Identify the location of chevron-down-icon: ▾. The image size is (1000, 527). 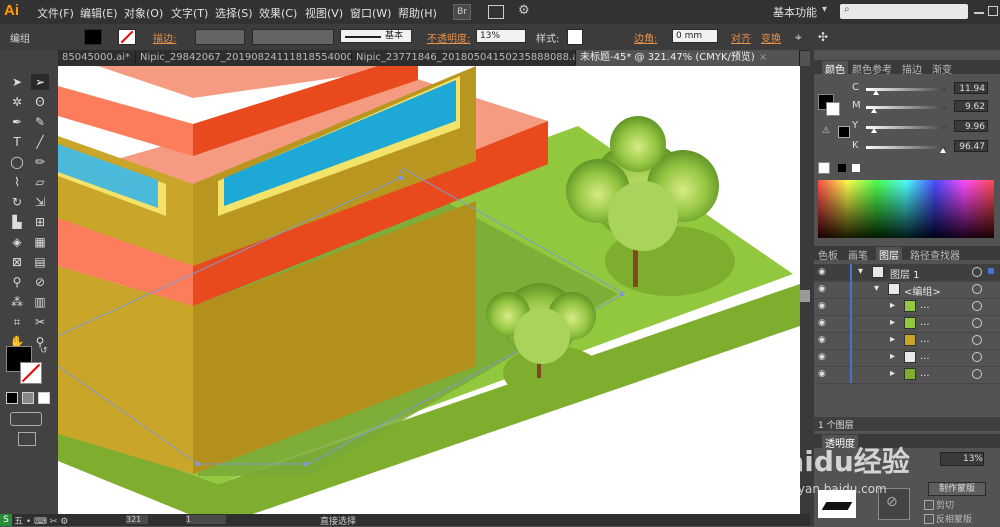
(824, 9).